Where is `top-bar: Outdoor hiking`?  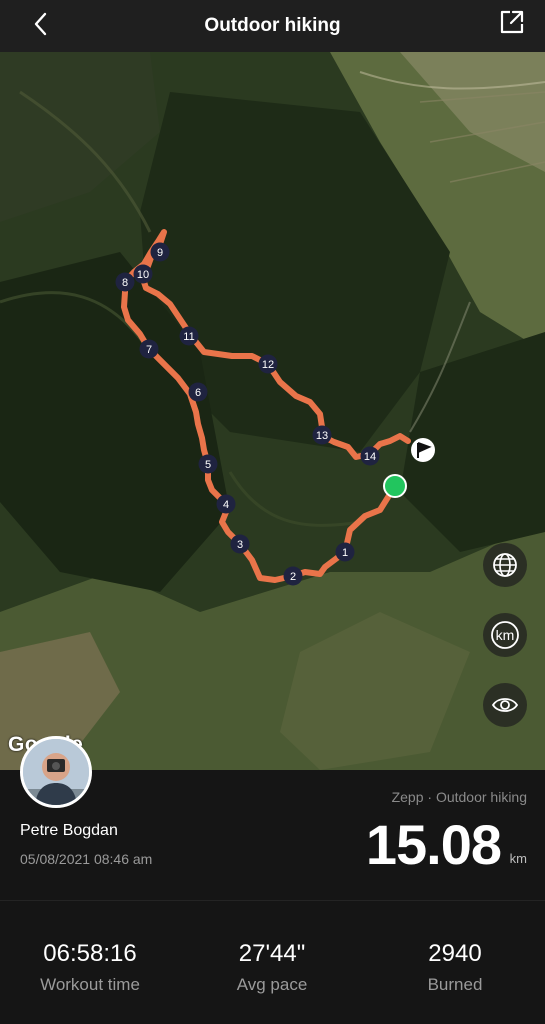 top-bar: Outdoor hiking is located at coordinates (272, 26).